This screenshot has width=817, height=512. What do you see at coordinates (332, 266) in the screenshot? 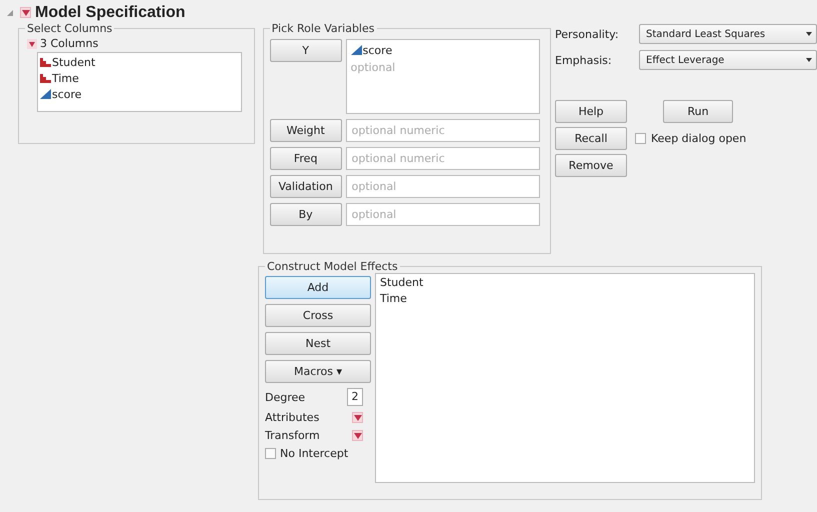
I see `panel-title: Construct Model Effects` at bounding box center [332, 266].